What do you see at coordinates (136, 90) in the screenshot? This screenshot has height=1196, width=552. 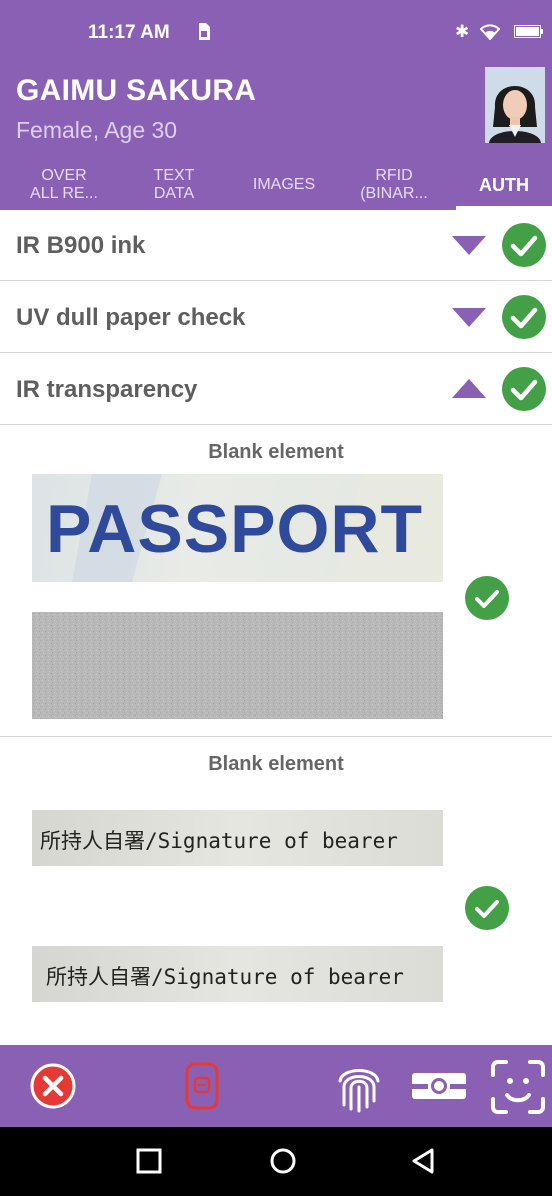 I see `holder-name: GAIMU SAKURA` at bounding box center [136, 90].